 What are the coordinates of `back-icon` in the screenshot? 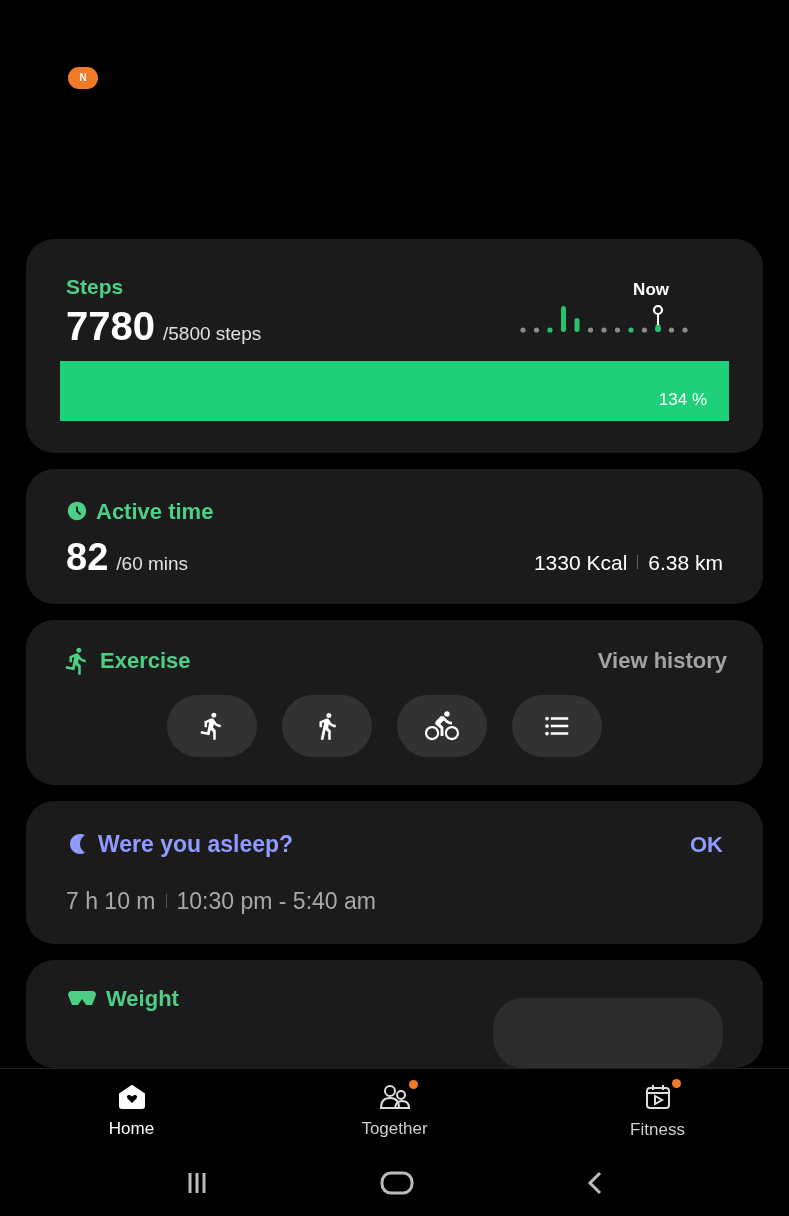 It's located at (594, 1183).